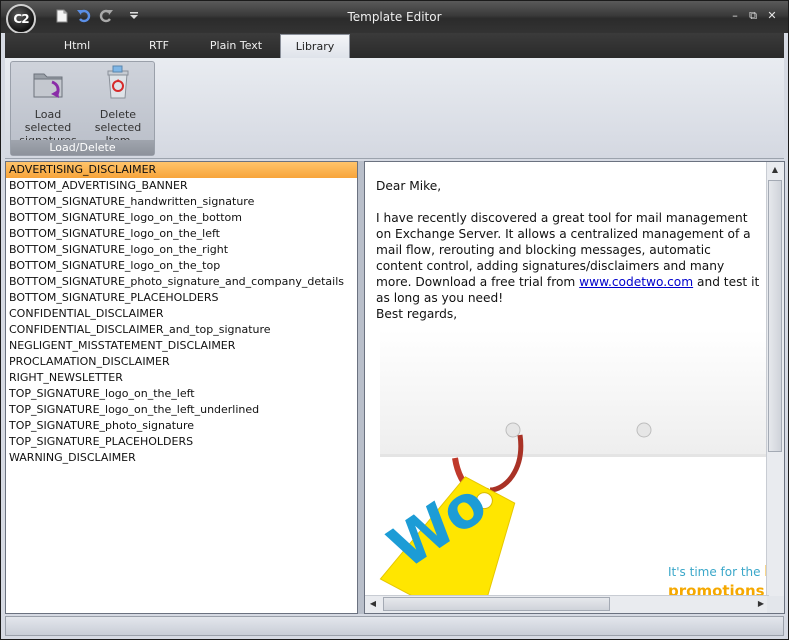 This screenshot has height=640, width=789. I want to click on promo-line-1: It's time for the b, so click(721, 572).